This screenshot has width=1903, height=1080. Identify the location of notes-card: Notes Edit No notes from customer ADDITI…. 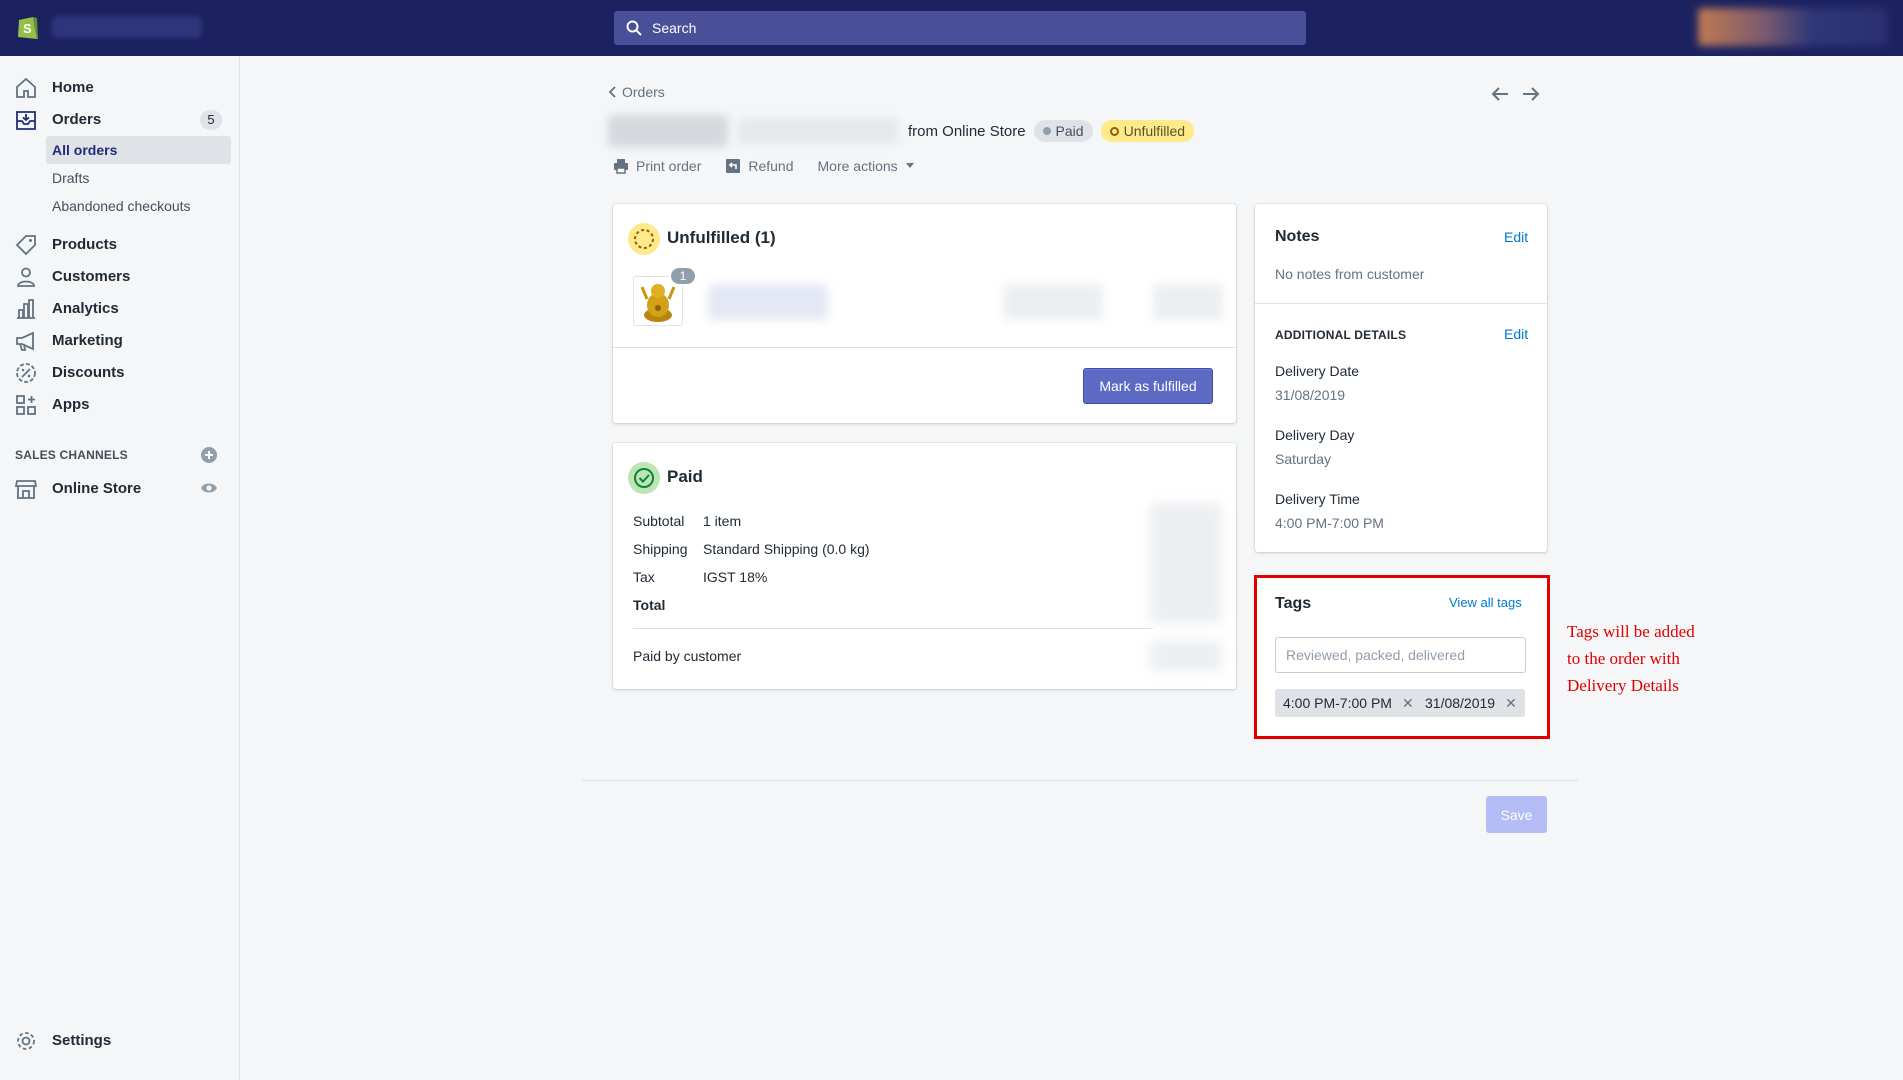
(1401, 378).